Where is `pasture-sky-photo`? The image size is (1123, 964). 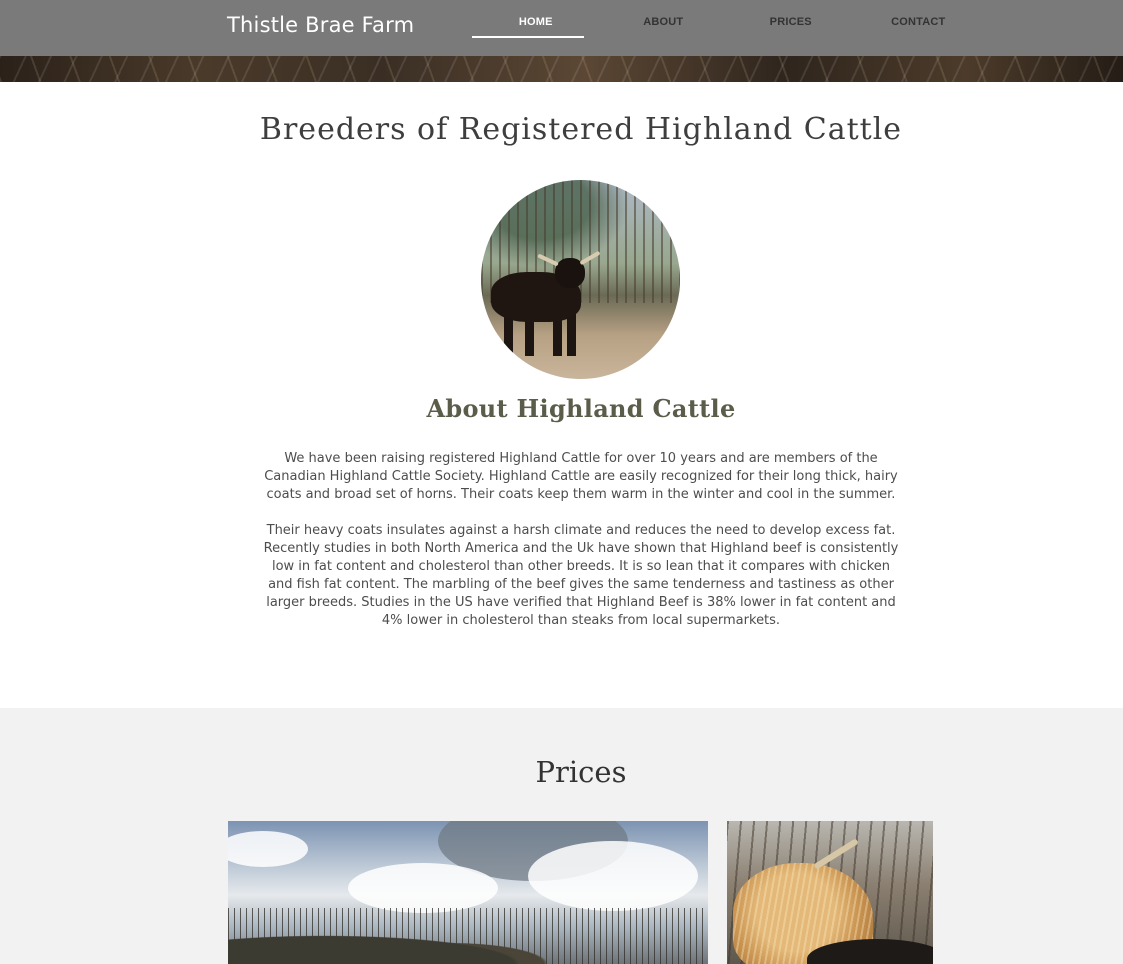 pasture-sky-photo is located at coordinates (468, 892).